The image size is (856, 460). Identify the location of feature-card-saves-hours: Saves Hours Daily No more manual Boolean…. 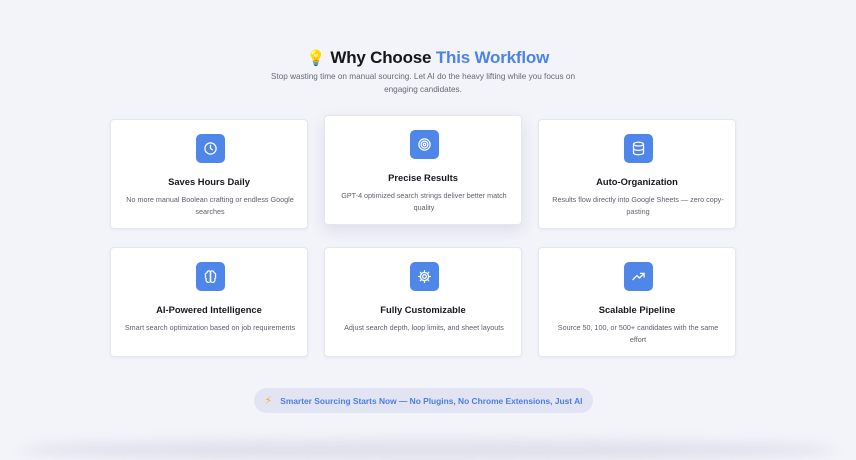
(209, 174).